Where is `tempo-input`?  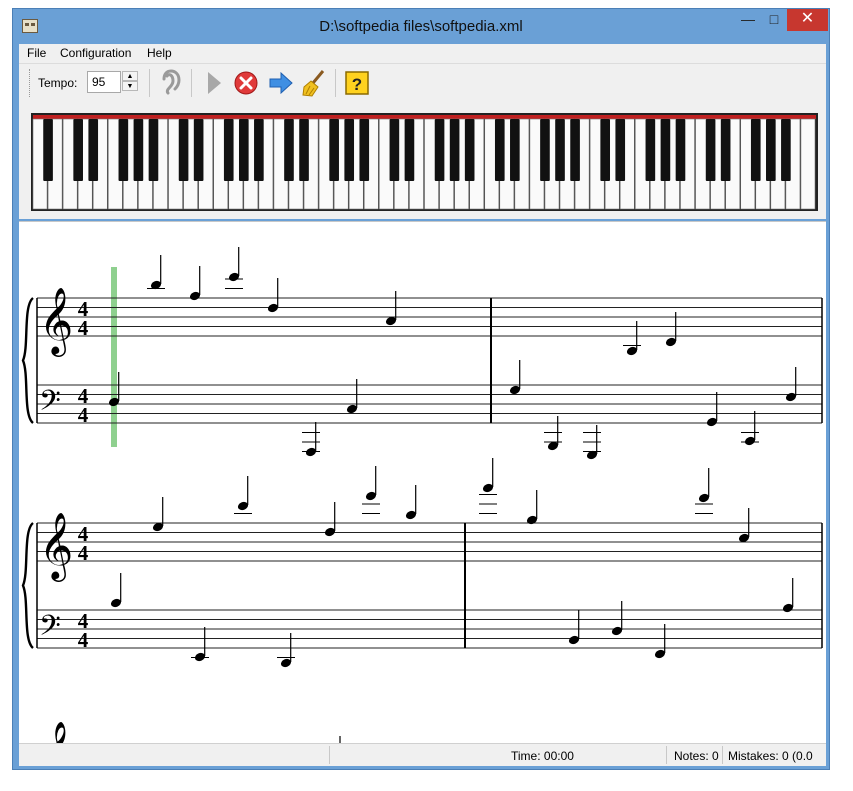 tempo-input is located at coordinates (104, 82).